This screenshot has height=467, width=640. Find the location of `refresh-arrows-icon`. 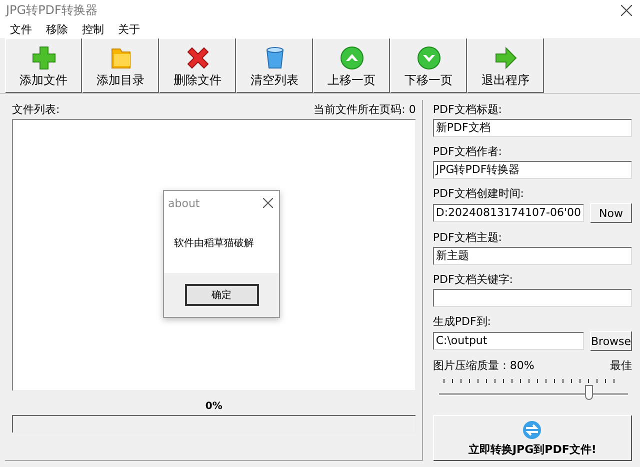

refresh-arrows-icon is located at coordinates (532, 430).